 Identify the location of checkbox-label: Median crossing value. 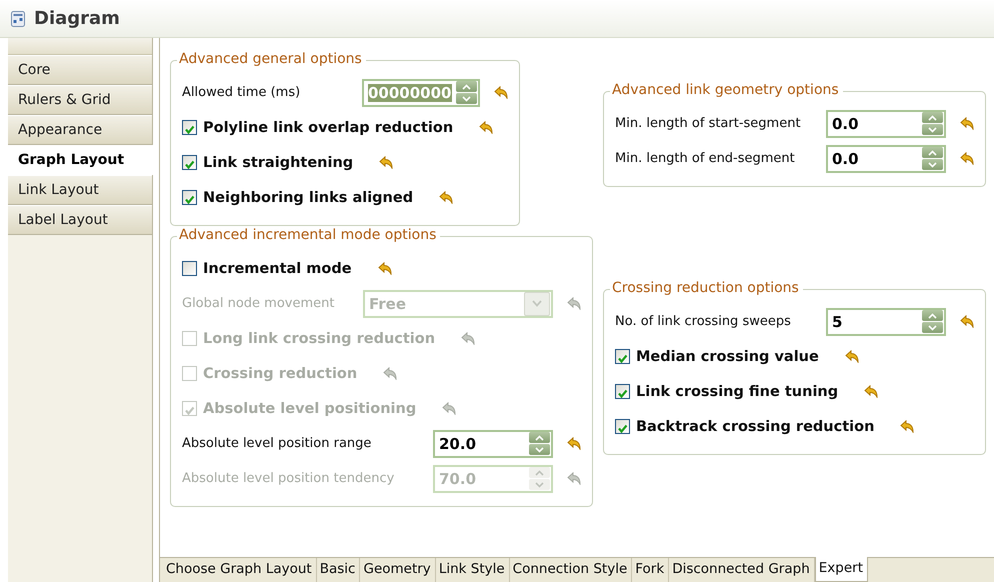
(727, 356).